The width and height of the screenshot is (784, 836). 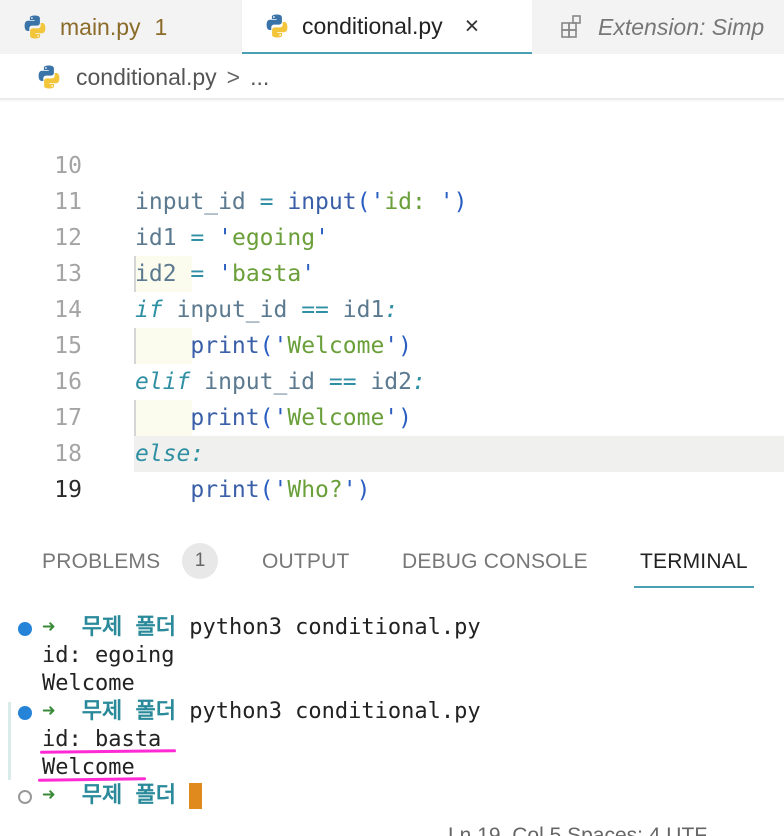 I want to click on terminal-cursor, so click(x=196, y=796).